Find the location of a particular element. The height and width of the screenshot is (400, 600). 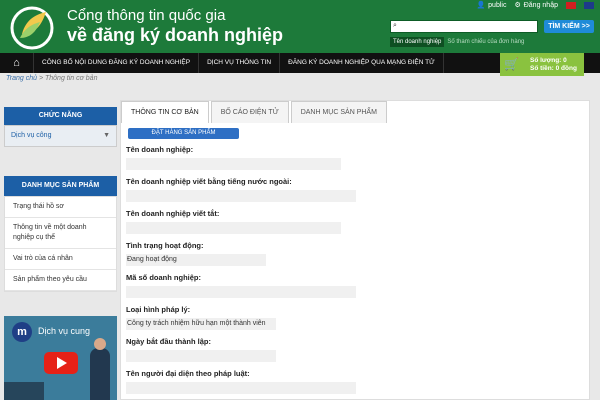

legal-rep-value is located at coordinates (241, 388).